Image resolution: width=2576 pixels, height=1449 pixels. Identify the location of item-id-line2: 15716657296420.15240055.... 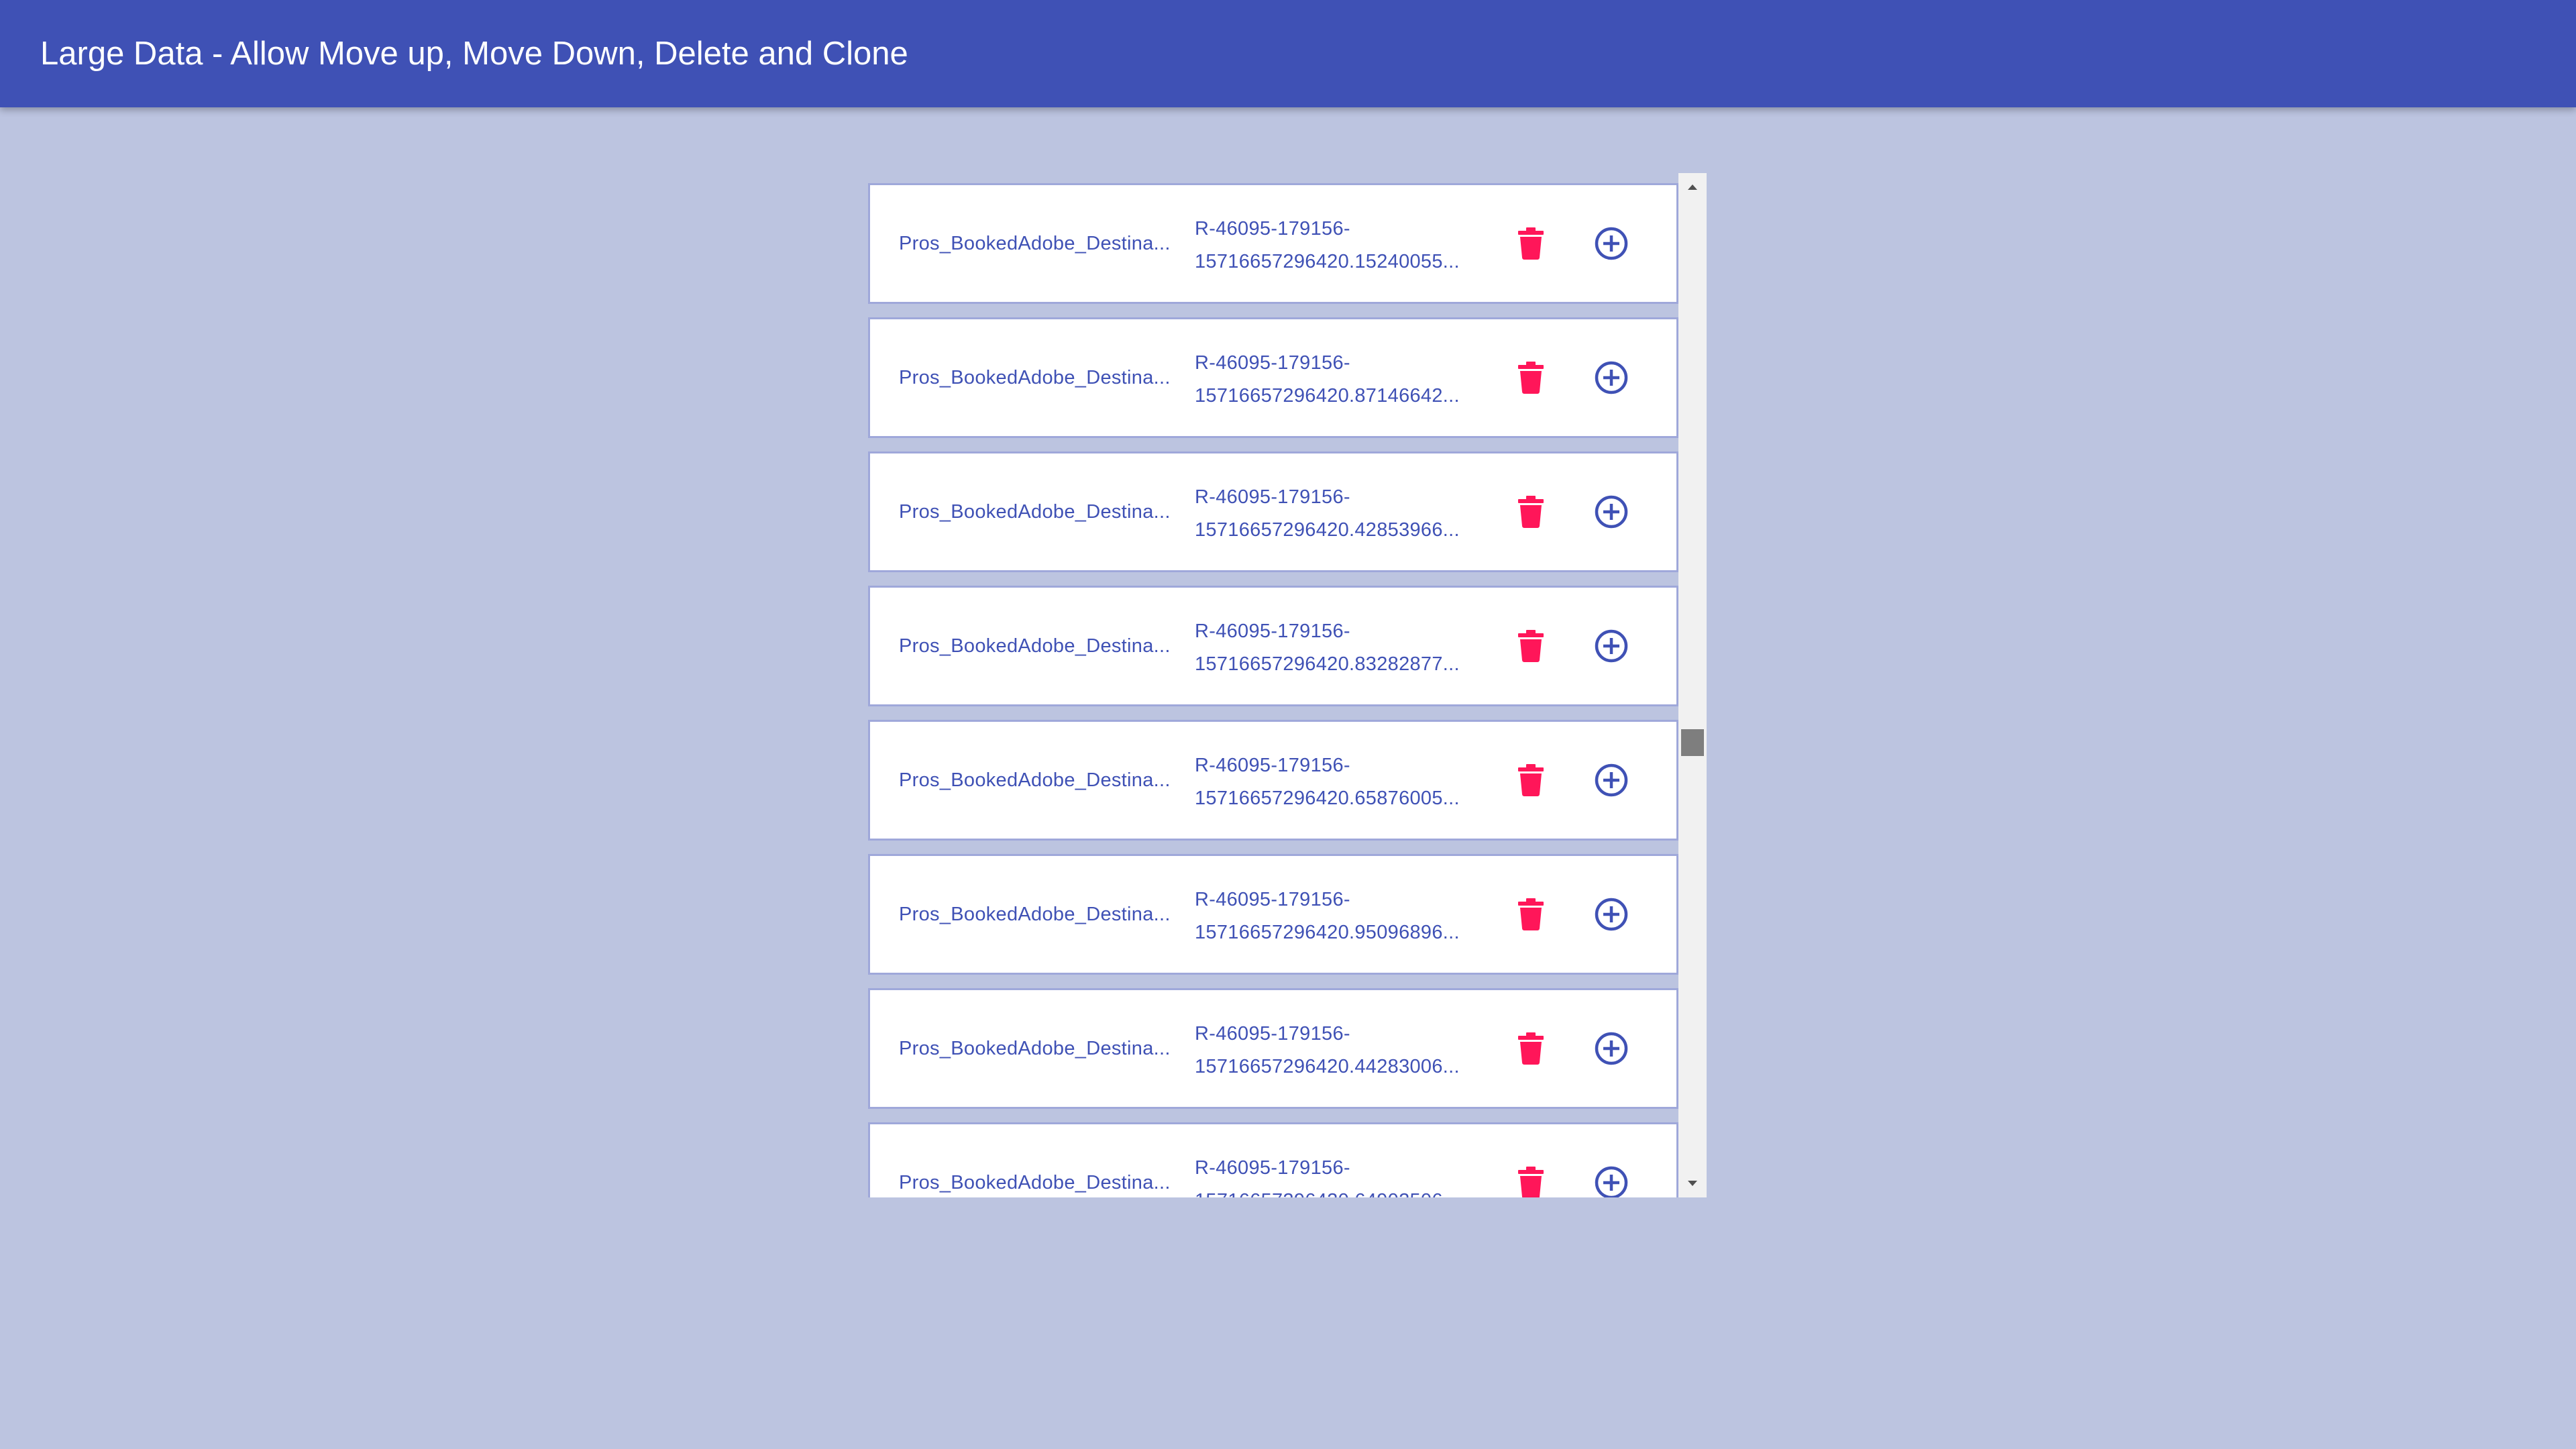
(1327, 261).